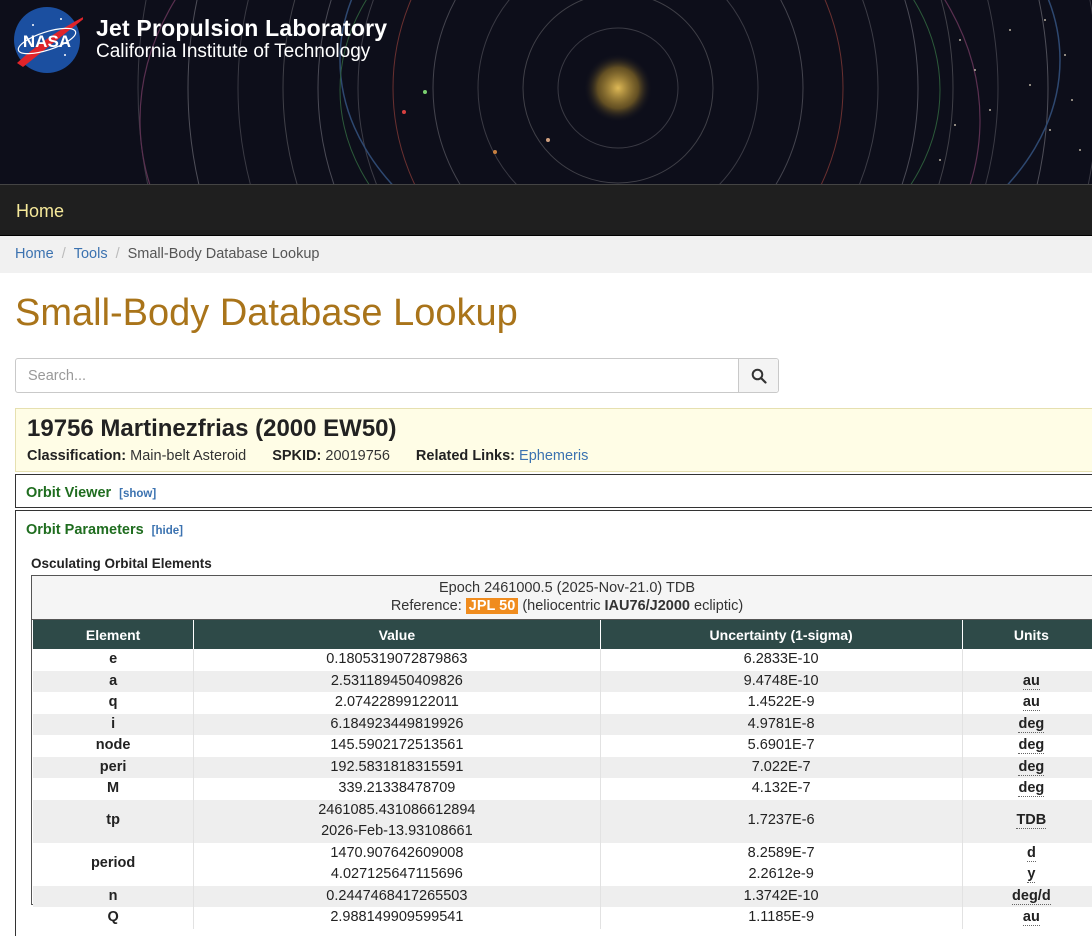  I want to click on epoch-line: Epoch 2461000.5 (2025-Nov-21.0) TDB, so click(567, 588).